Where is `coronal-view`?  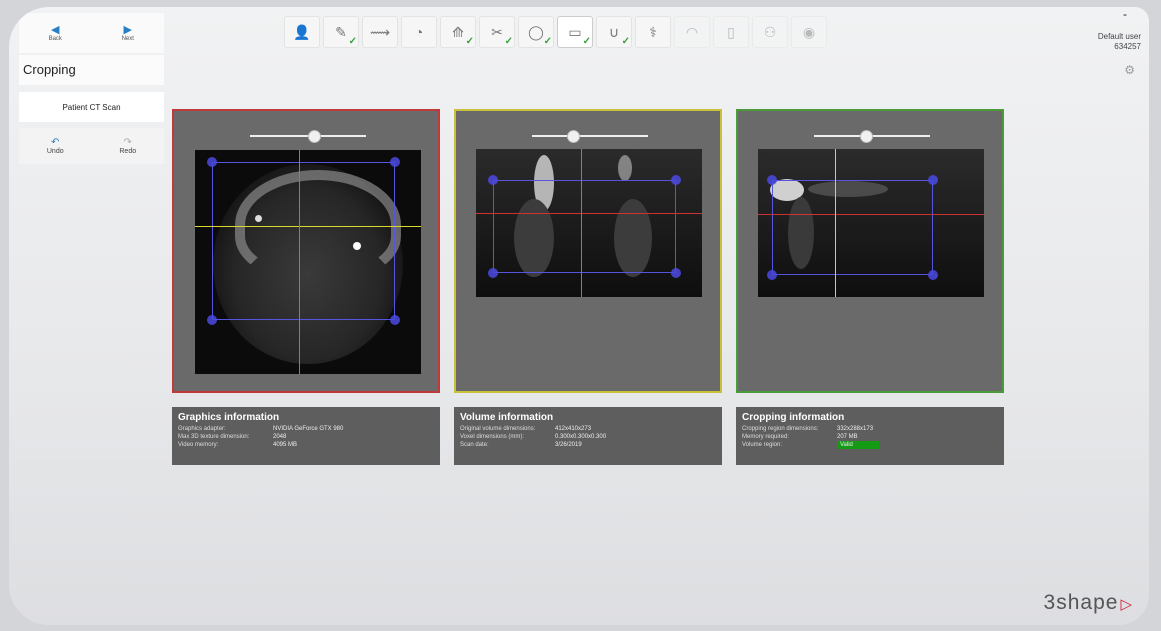 coronal-view is located at coordinates (588, 251).